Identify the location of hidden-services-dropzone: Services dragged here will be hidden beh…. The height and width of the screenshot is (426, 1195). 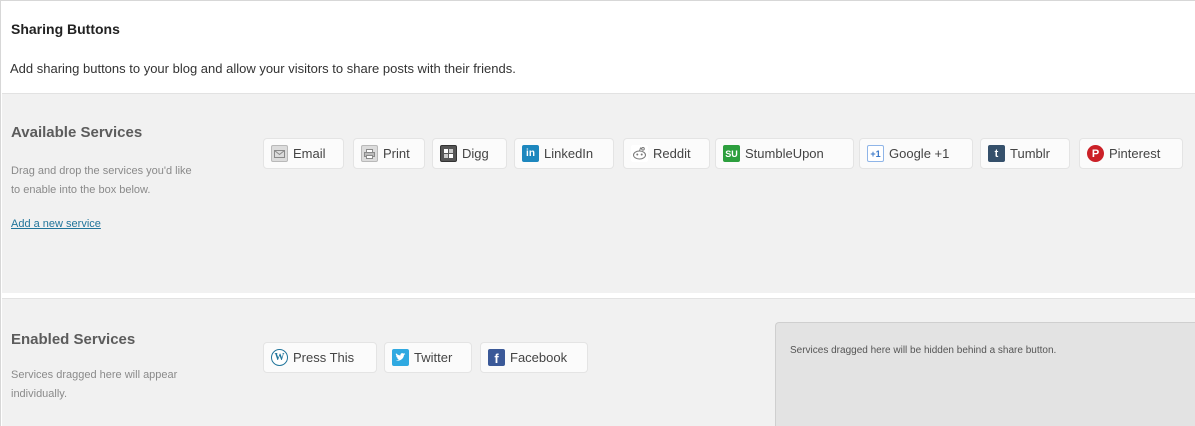
(985, 374).